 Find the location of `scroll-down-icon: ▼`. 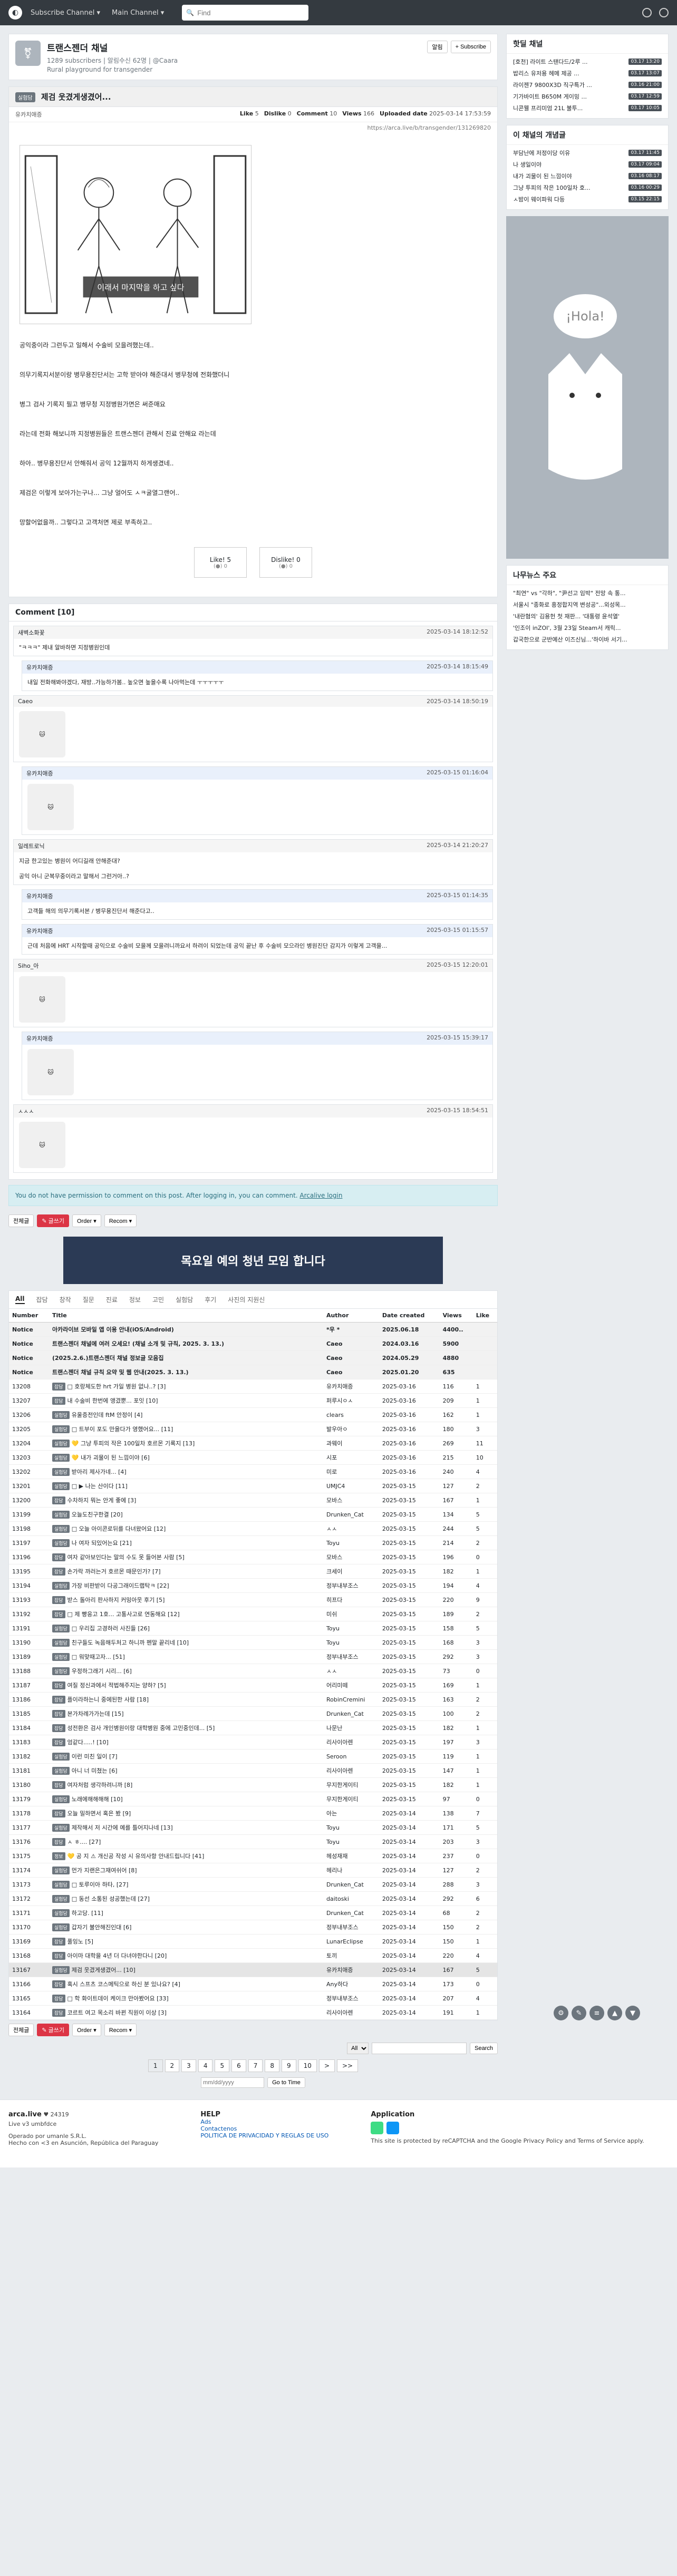

scroll-down-icon: ▼ is located at coordinates (632, 2013).